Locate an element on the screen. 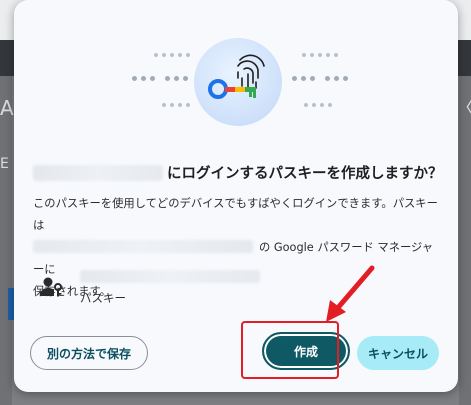  background-right-edge is located at coordinates (465, 240).